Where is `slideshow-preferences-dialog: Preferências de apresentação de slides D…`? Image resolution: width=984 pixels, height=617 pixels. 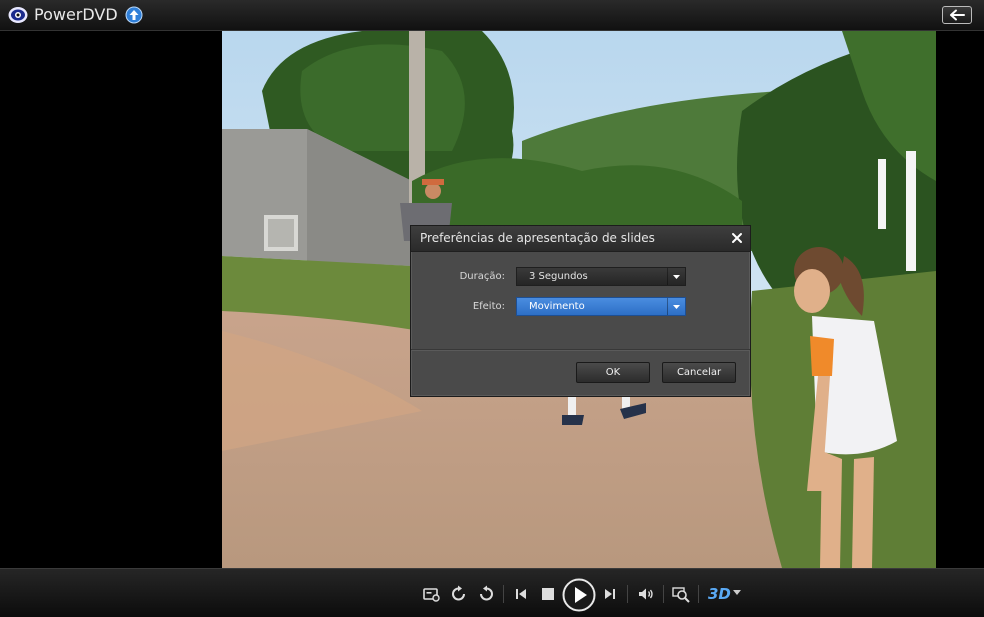 slideshow-preferences-dialog: Preferências de apresentação de slides D… is located at coordinates (580, 311).